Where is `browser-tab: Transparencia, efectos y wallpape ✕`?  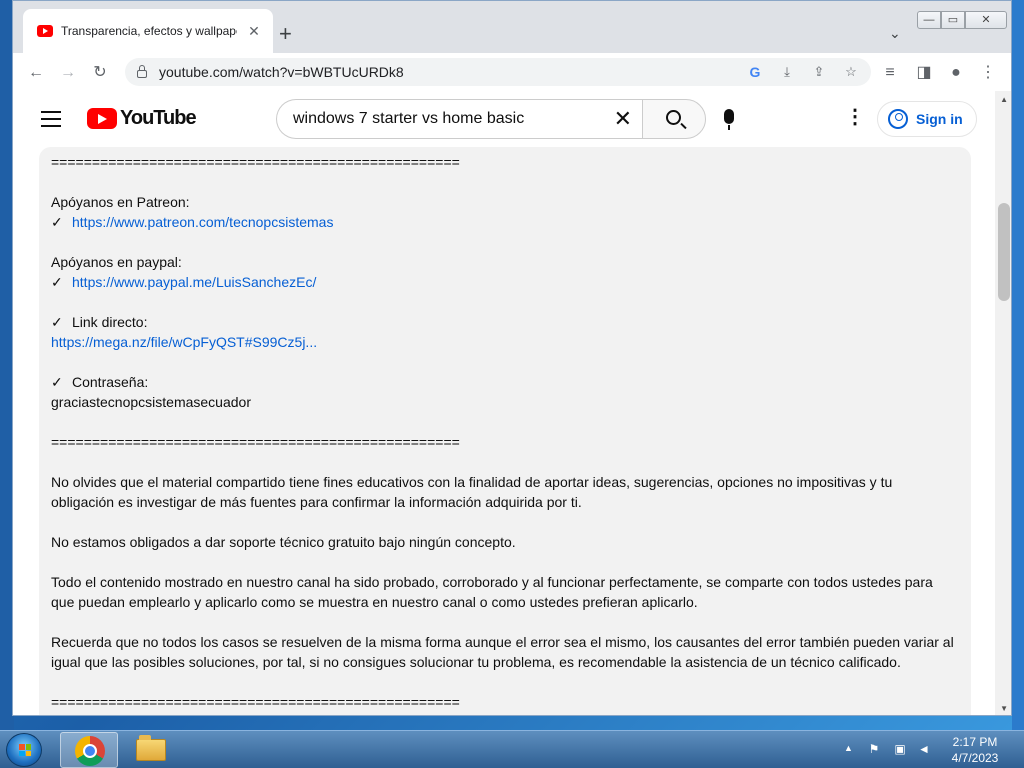
browser-tab: Transparencia, efectos y wallpape ✕ is located at coordinates (148, 31).